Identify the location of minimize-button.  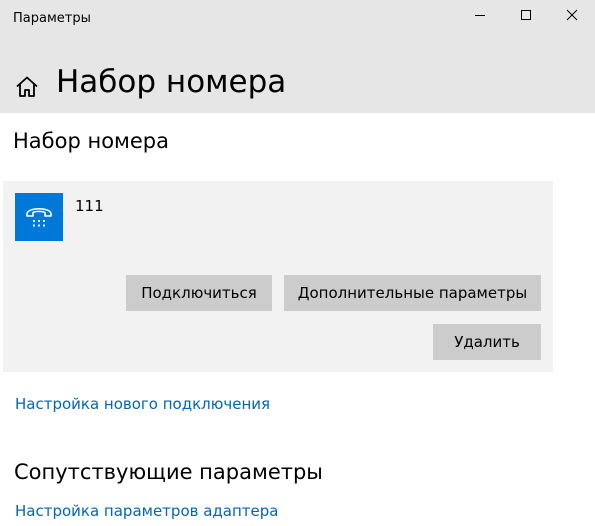
(480, 15).